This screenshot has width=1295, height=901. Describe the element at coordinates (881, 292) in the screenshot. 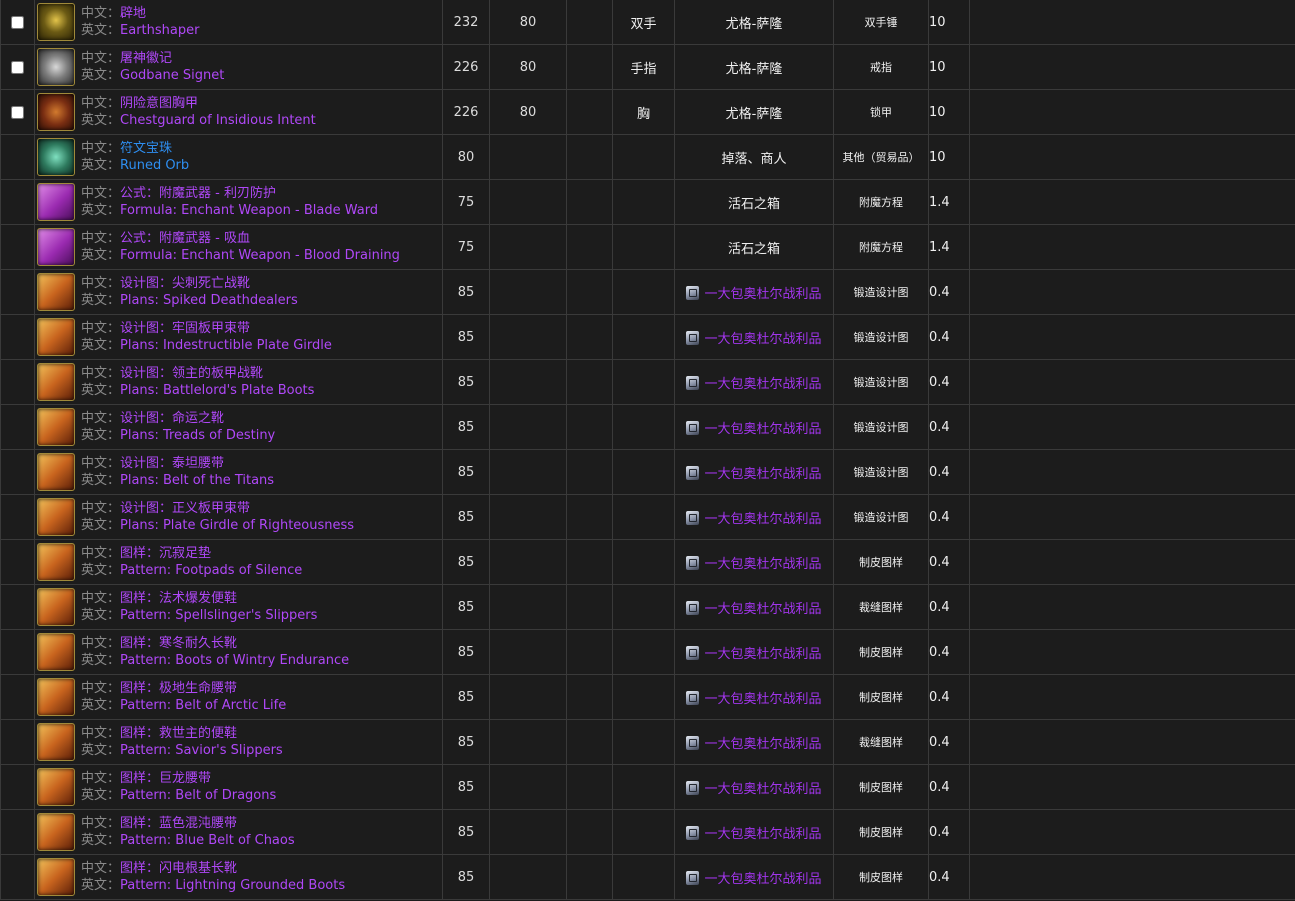

I see `item-category: 锻造设计图` at that location.